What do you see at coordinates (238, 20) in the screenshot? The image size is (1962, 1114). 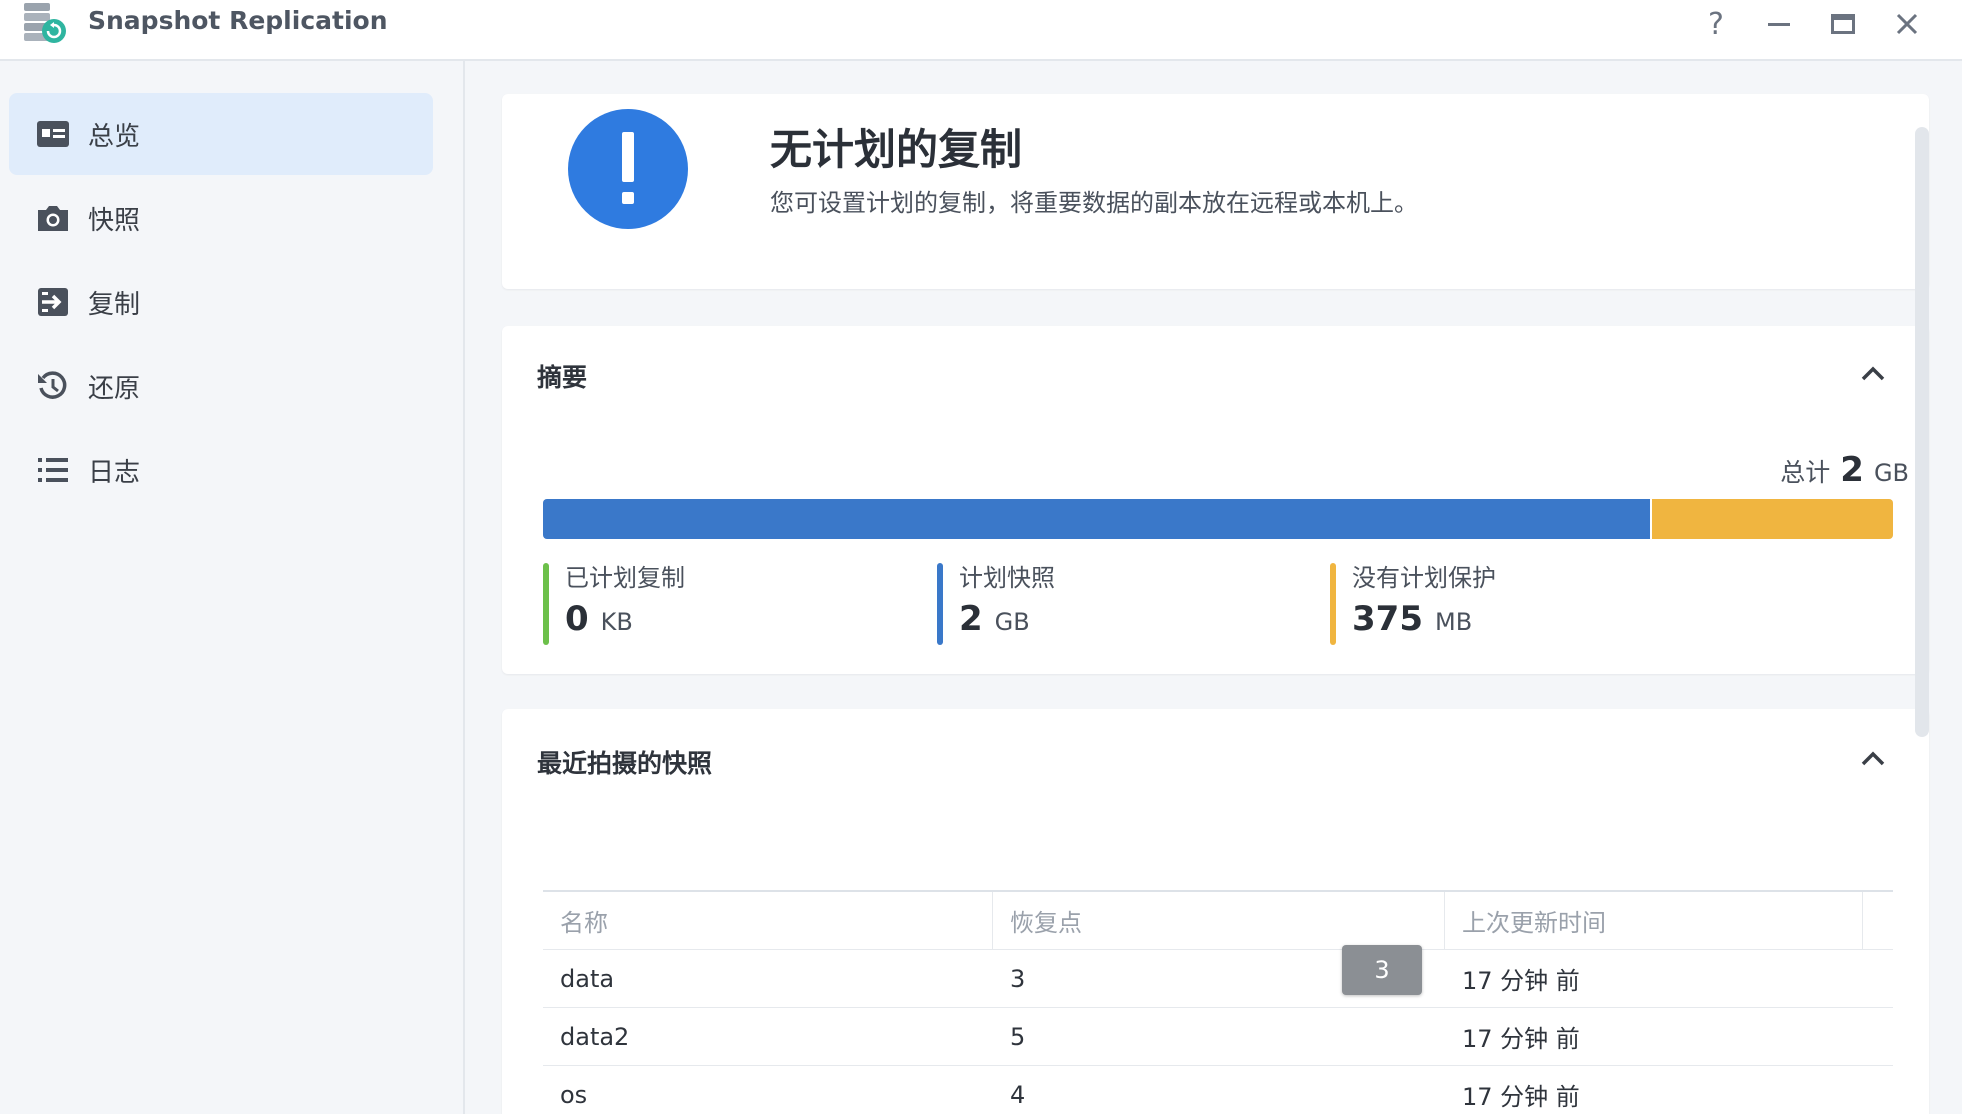 I see `app-title: Snapshot Replication` at bounding box center [238, 20].